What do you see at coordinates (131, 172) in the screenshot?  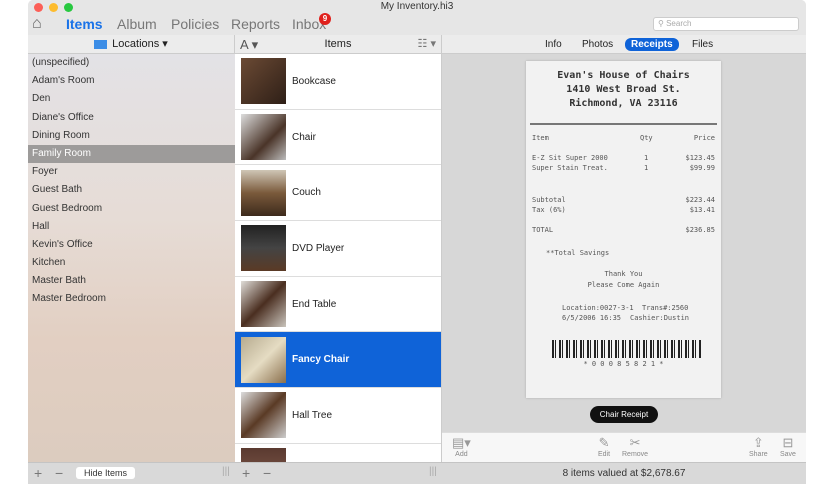 I see `sidebar-item: Foyer` at bounding box center [131, 172].